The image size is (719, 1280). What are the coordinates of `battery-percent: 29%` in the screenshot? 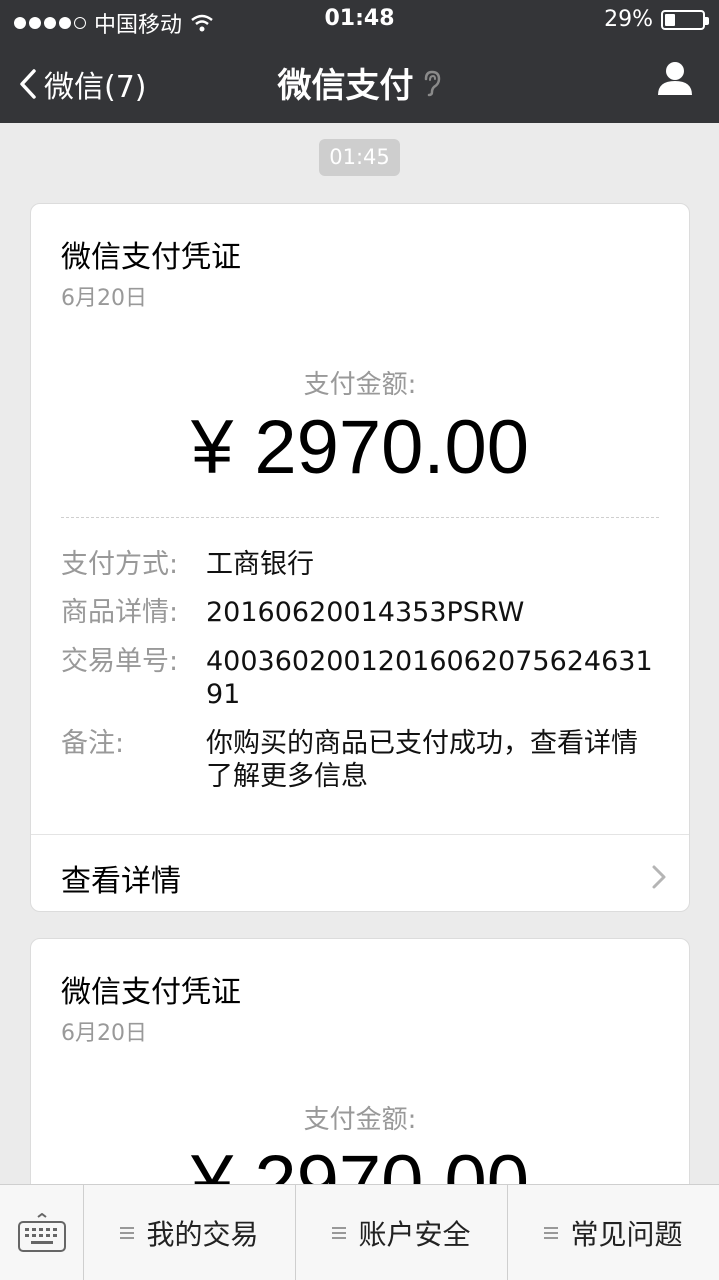 It's located at (628, 19).